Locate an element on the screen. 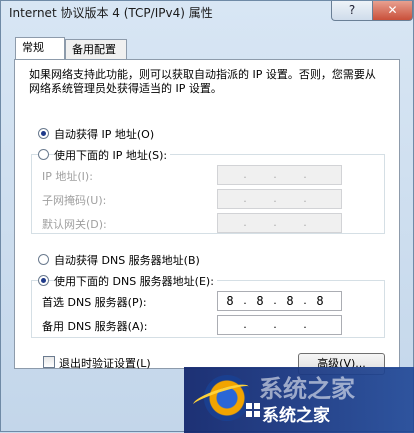 This screenshot has width=414, height=433. auto-ip-radio is located at coordinates (43, 133).